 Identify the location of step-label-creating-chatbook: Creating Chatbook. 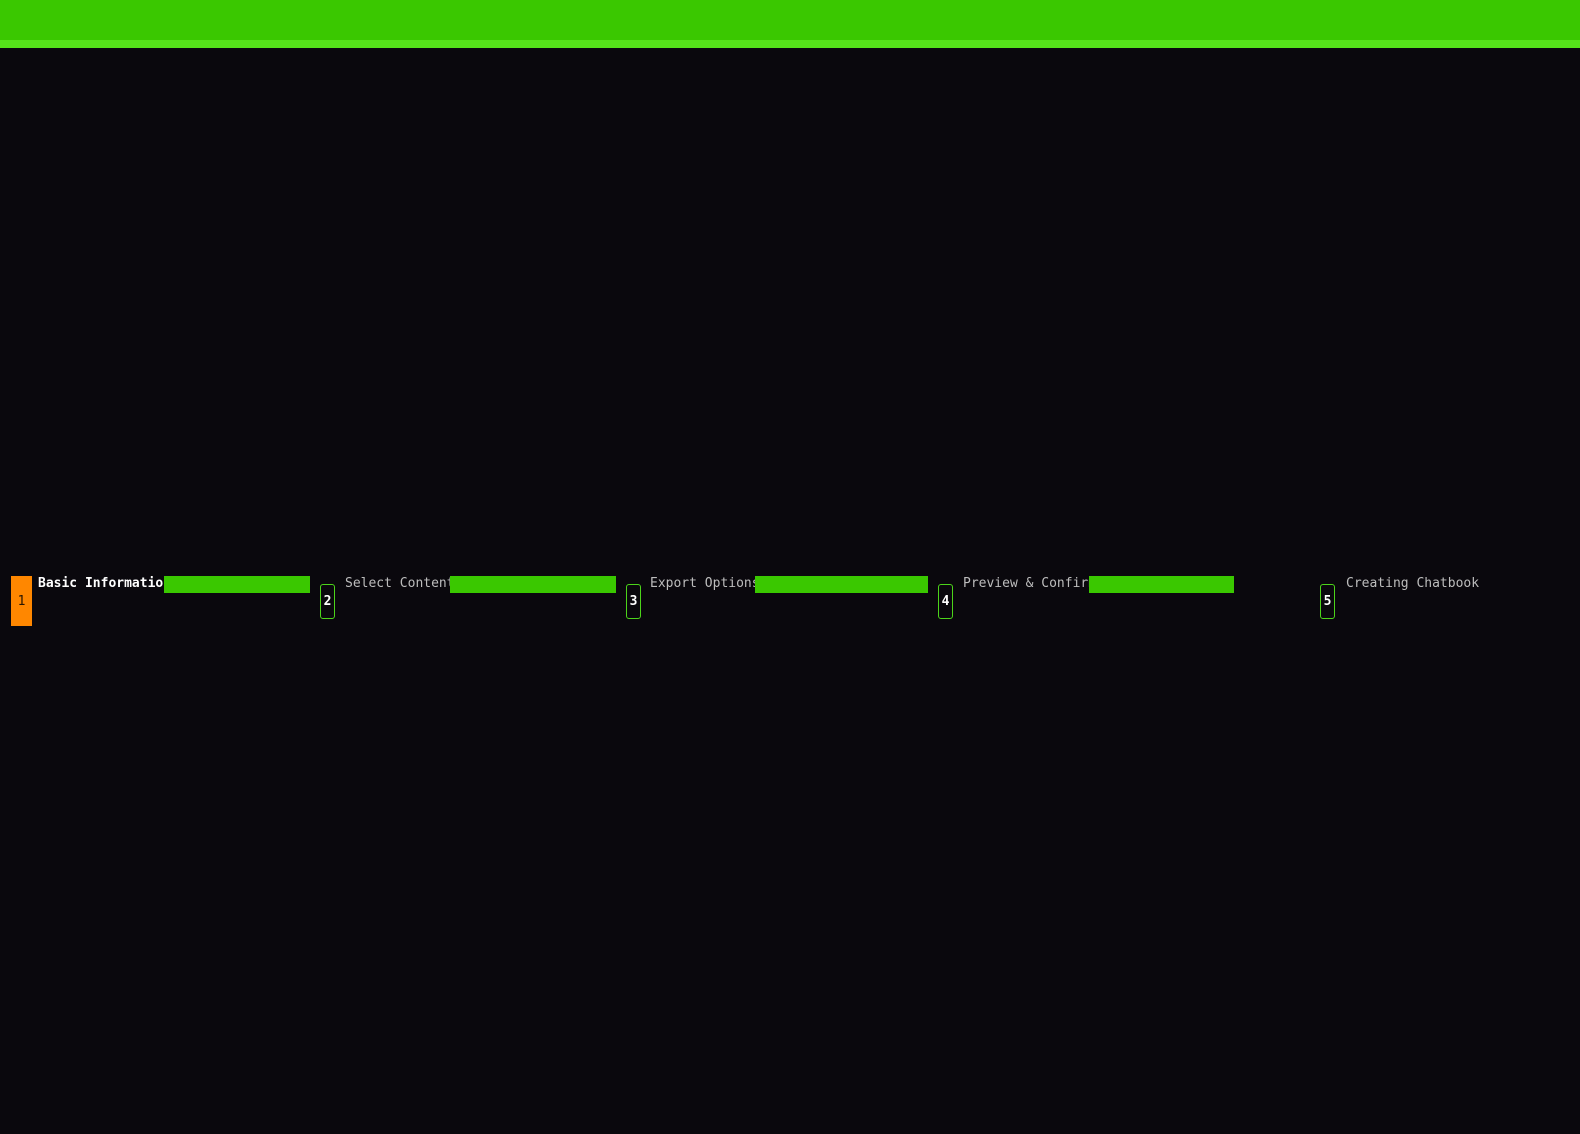
(1413, 583).